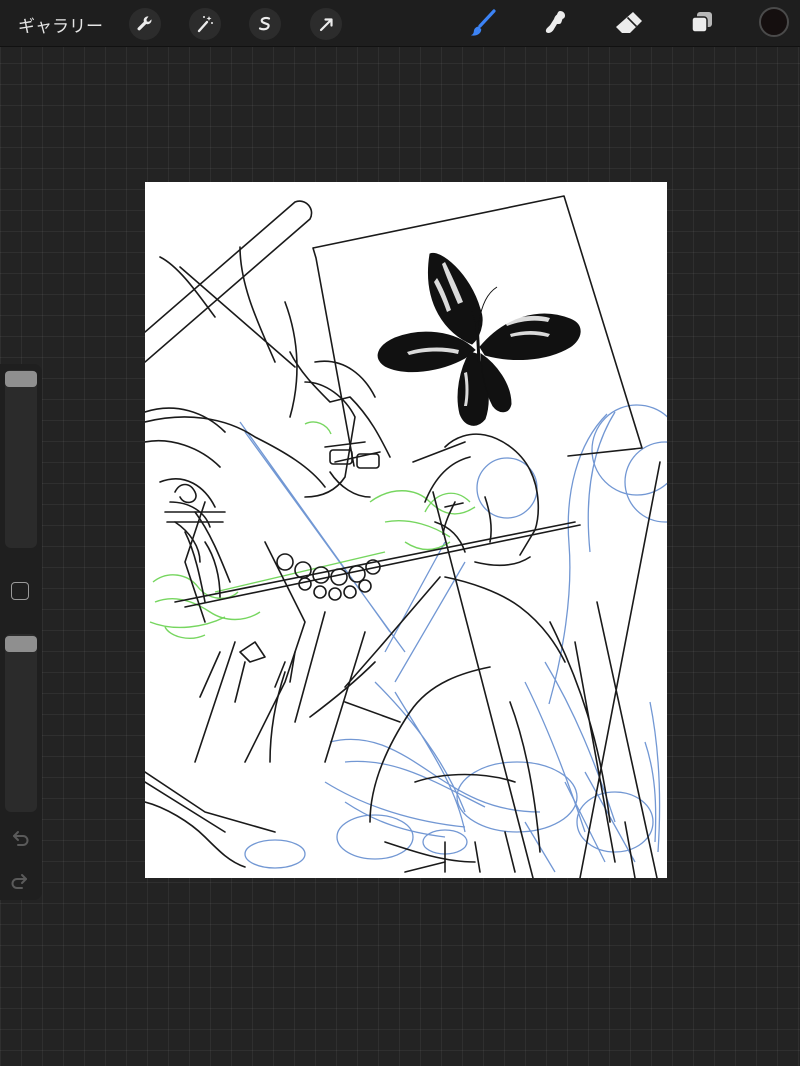  Describe the element at coordinates (312, 530) in the screenshot. I see `green-sketch-layer` at that location.